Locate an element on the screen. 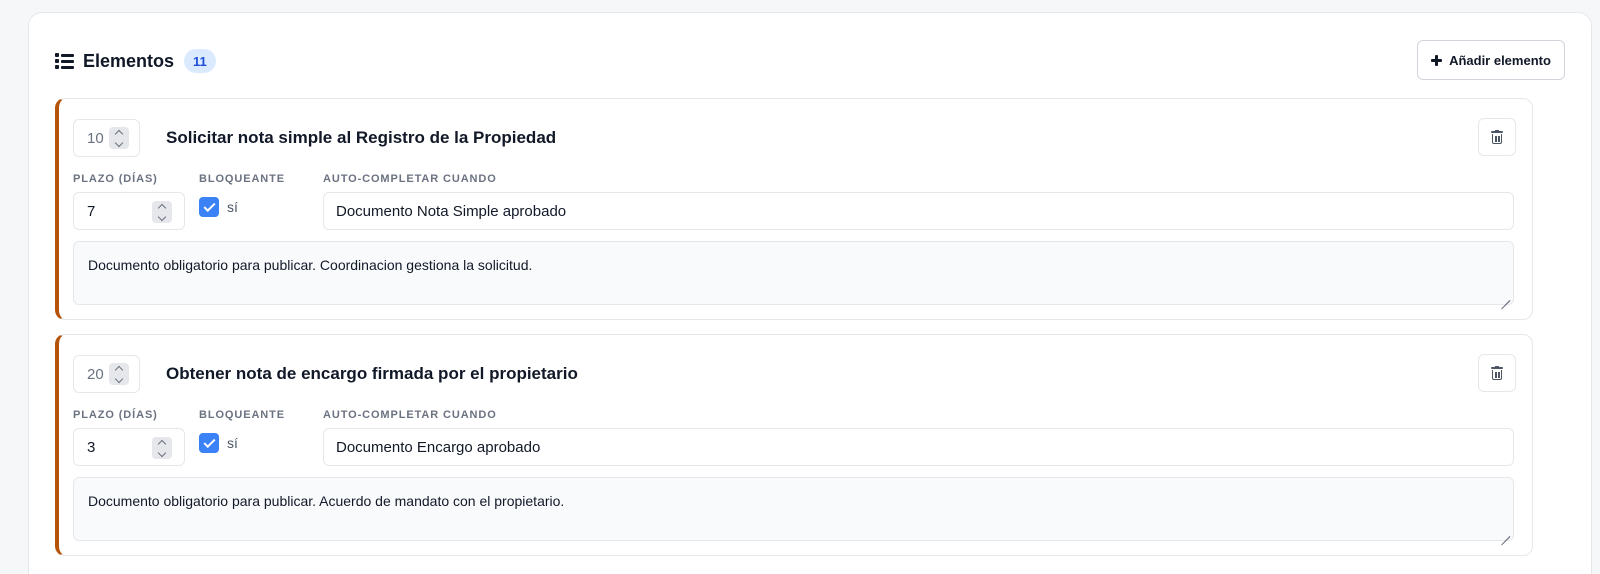 The height and width of the screenshot is (574, 1600). order-stepper: 20 is located at coordinates (106, 374).